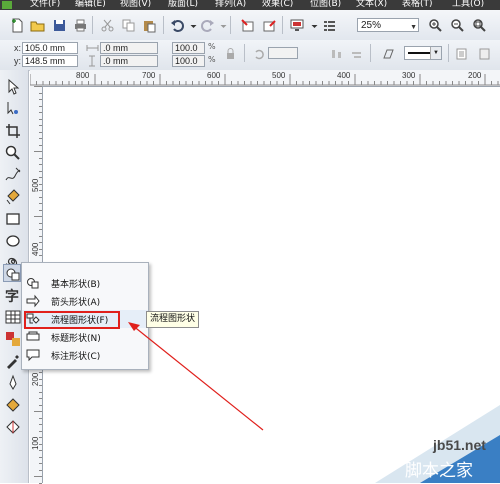  What do you see at coordinates (183, 5) in the screenshot?
I see `menu-layout: 版面(L)` at bounding box center [183, 5].